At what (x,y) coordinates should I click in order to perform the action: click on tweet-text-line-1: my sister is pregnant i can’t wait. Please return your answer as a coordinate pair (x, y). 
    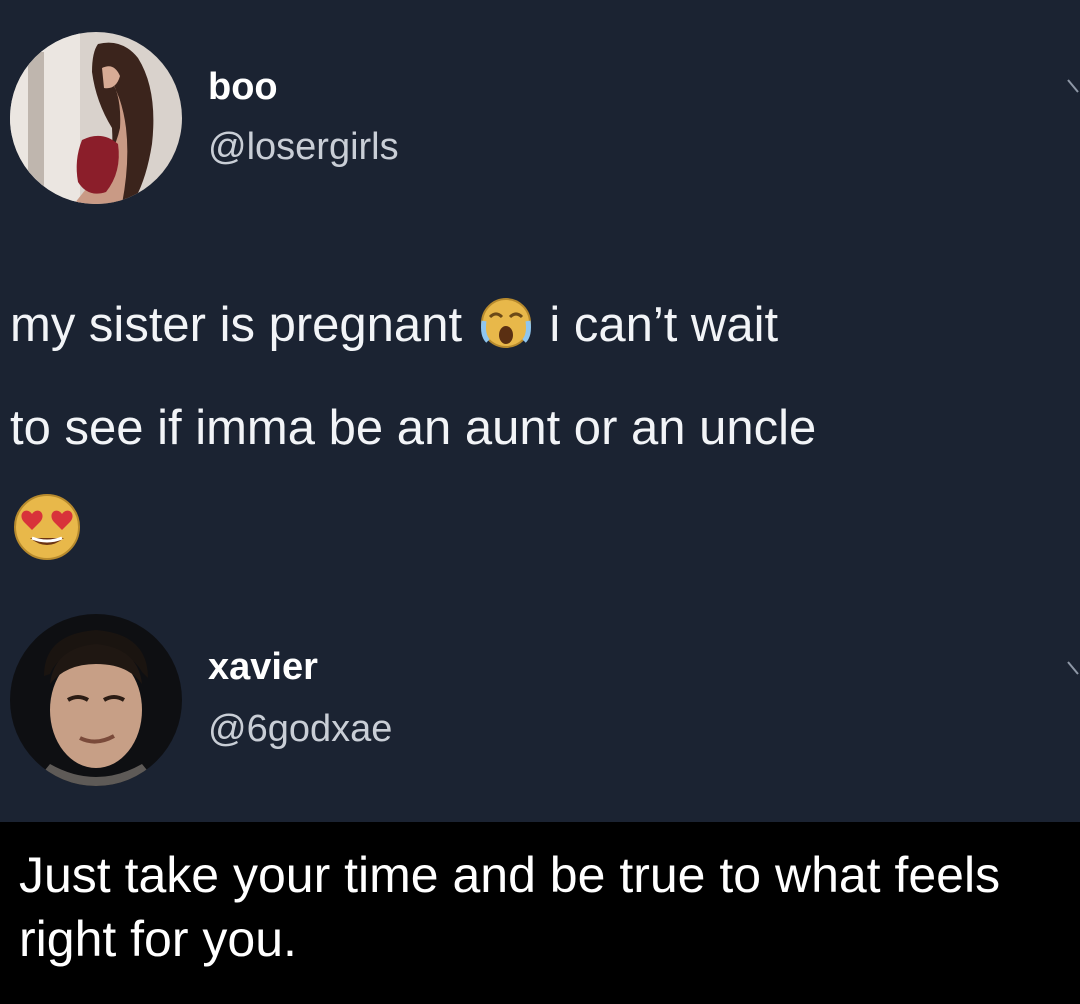
    Looking at the image, I should click on (545, 330).